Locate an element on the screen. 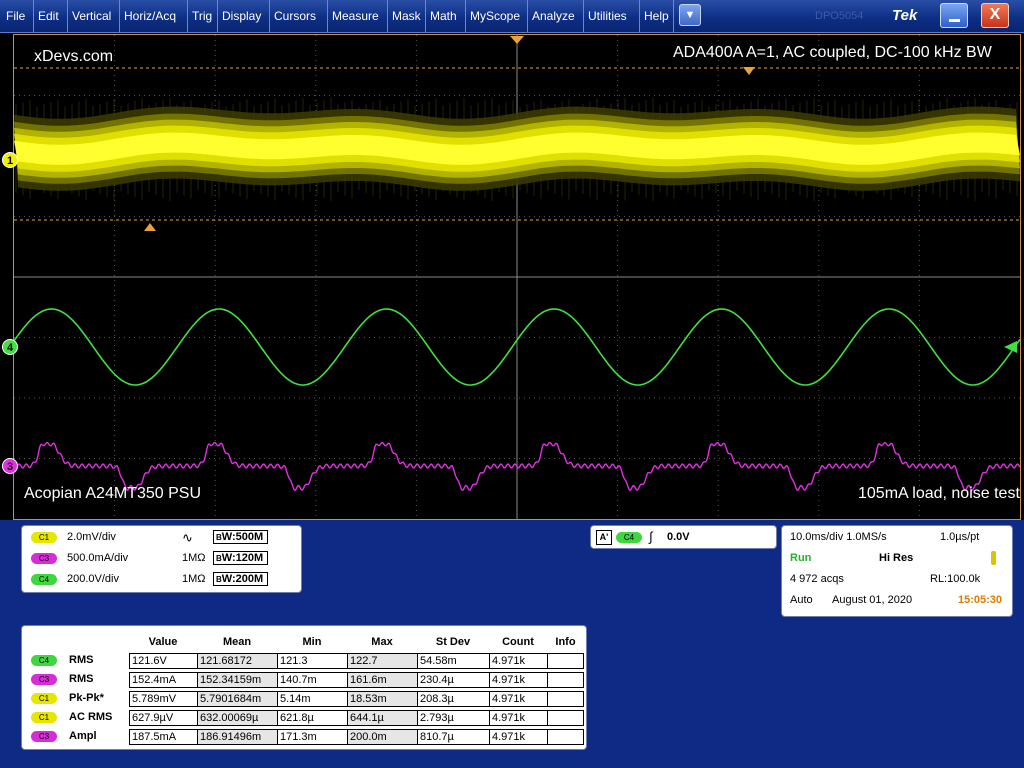 This screenshot has height=768, width=1024. ch3-impedance: 1MΩ is located at coordinates (194, 558).